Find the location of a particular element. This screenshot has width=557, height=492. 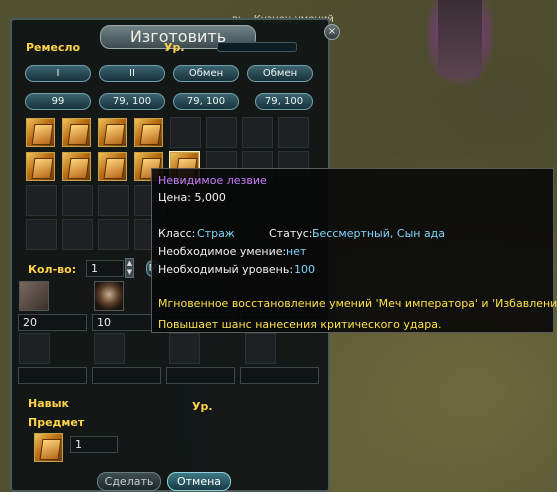

make-button: Сделать is located at coordinates (129, 481).